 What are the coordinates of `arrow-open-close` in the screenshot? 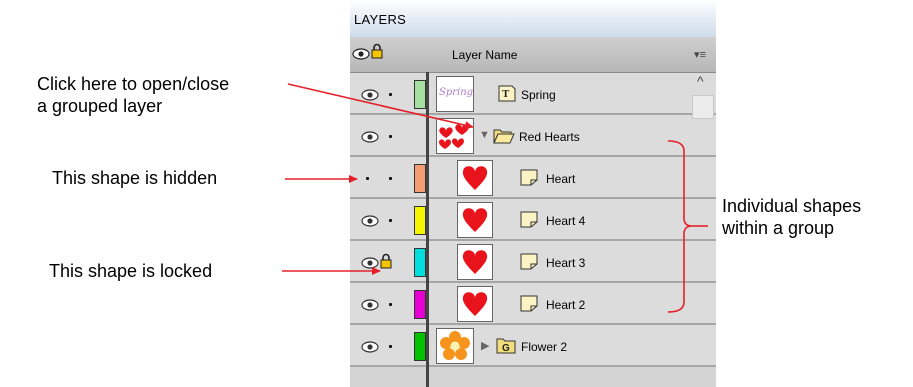 It's located at (380, 106).